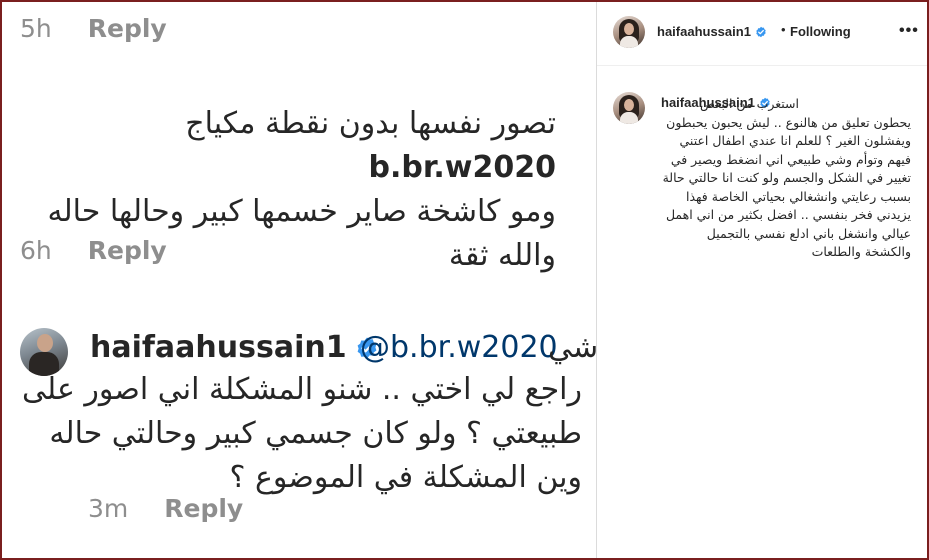 The image size is (929, 560). I want to click on reply-mention-link: @b.br.w2020, so click(459, 347).